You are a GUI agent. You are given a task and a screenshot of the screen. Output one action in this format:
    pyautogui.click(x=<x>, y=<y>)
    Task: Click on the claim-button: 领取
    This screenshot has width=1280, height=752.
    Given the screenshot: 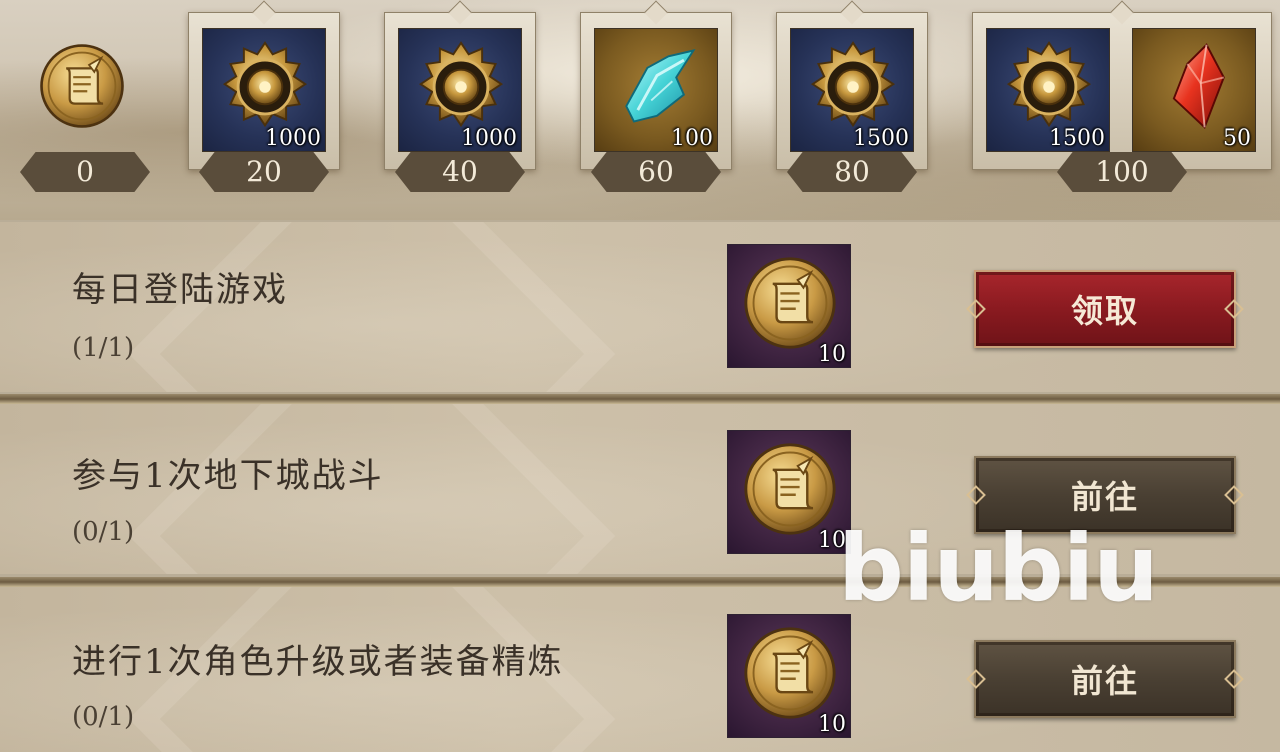 What is the action you would take?
    pyautogui.click(x=1105, y=309)
    